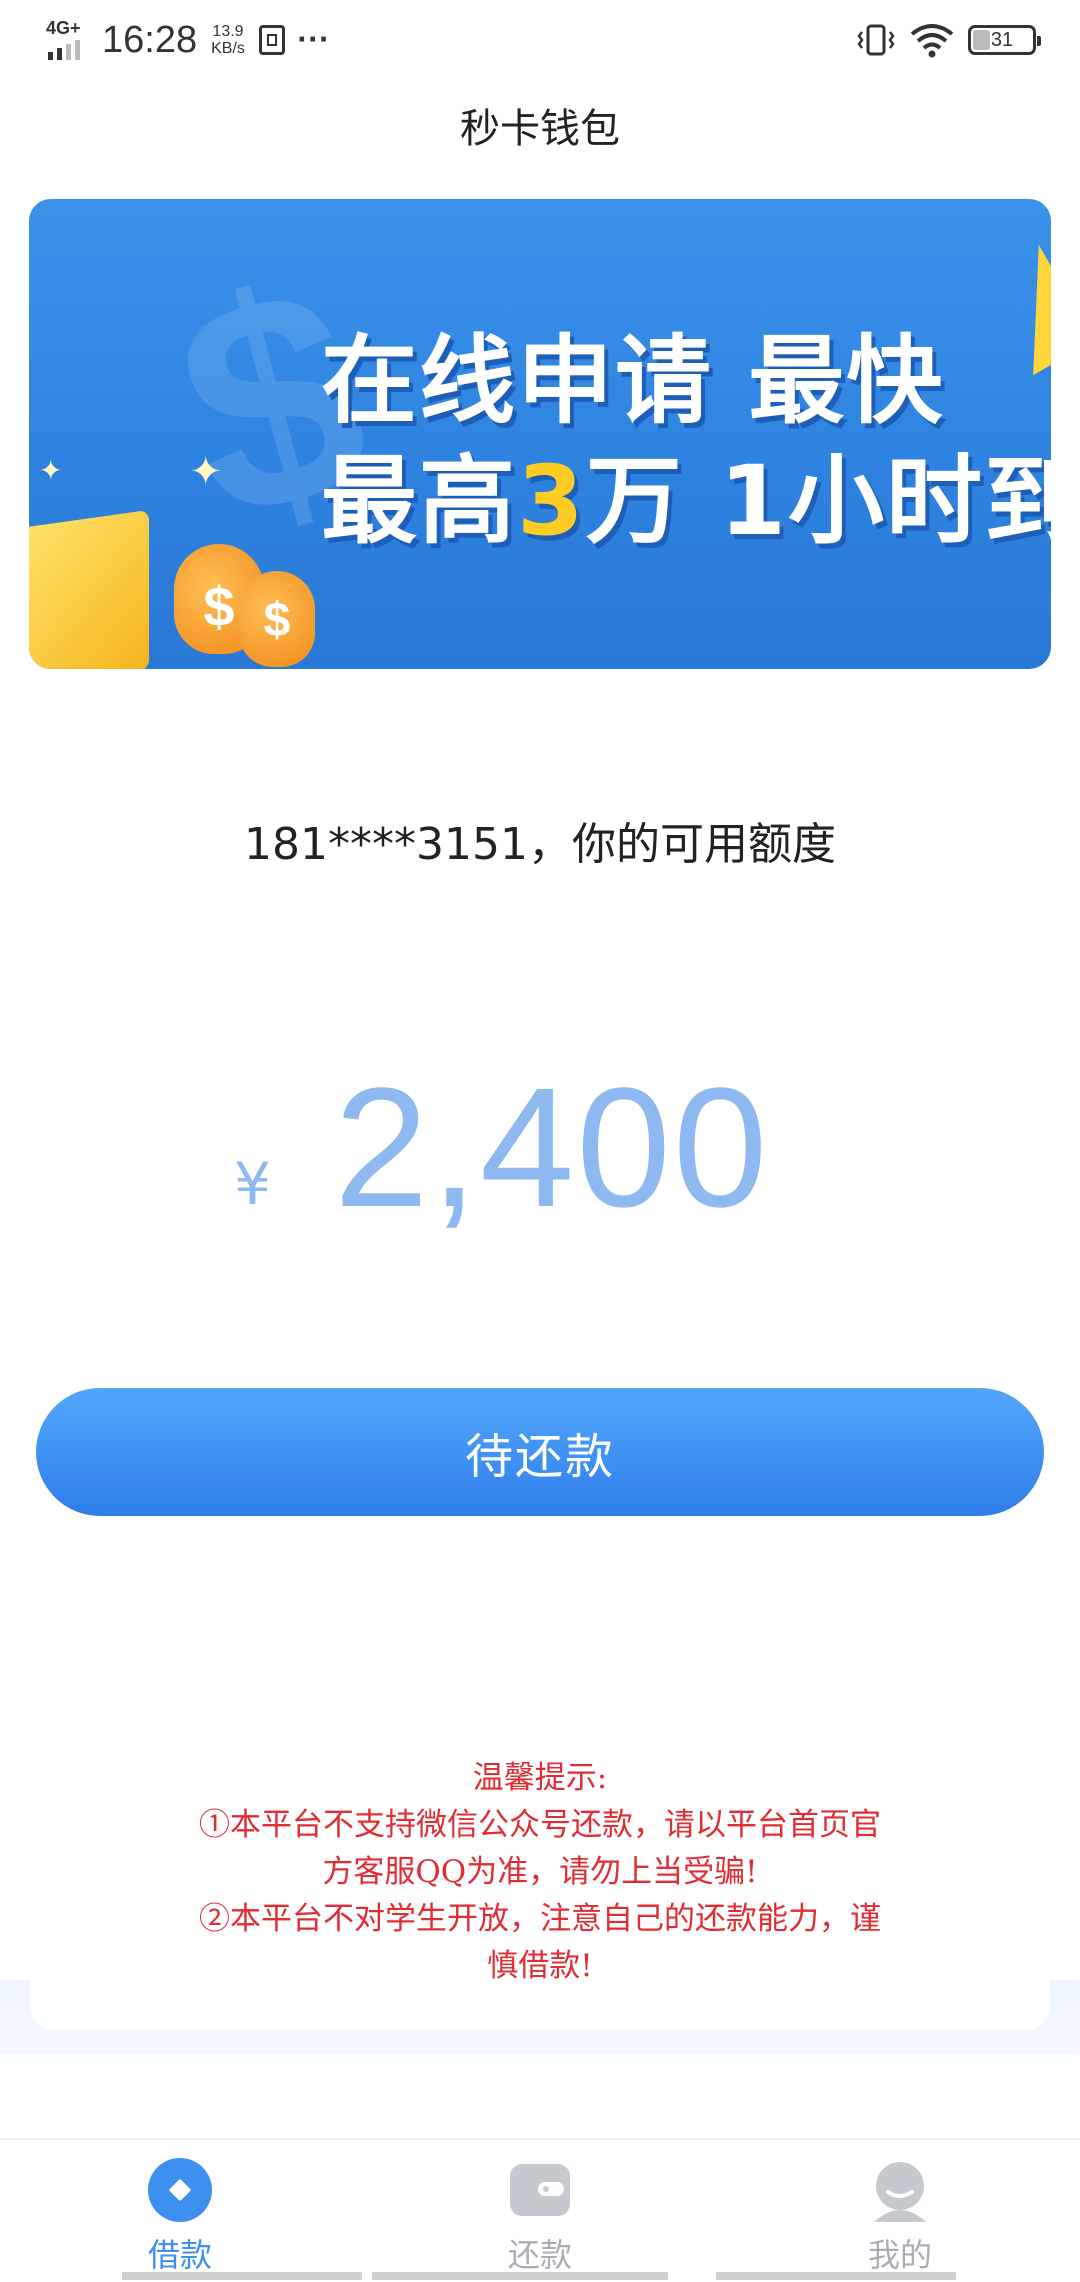 This screenshot has height=2282, width=1080. I want to click on bottom-tab-bar: 借款 还款 我的, so click(540, 2210).